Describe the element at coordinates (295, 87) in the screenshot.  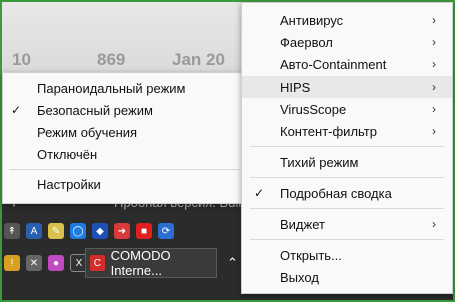
I see `menu-item-label: HIPS` at that location.